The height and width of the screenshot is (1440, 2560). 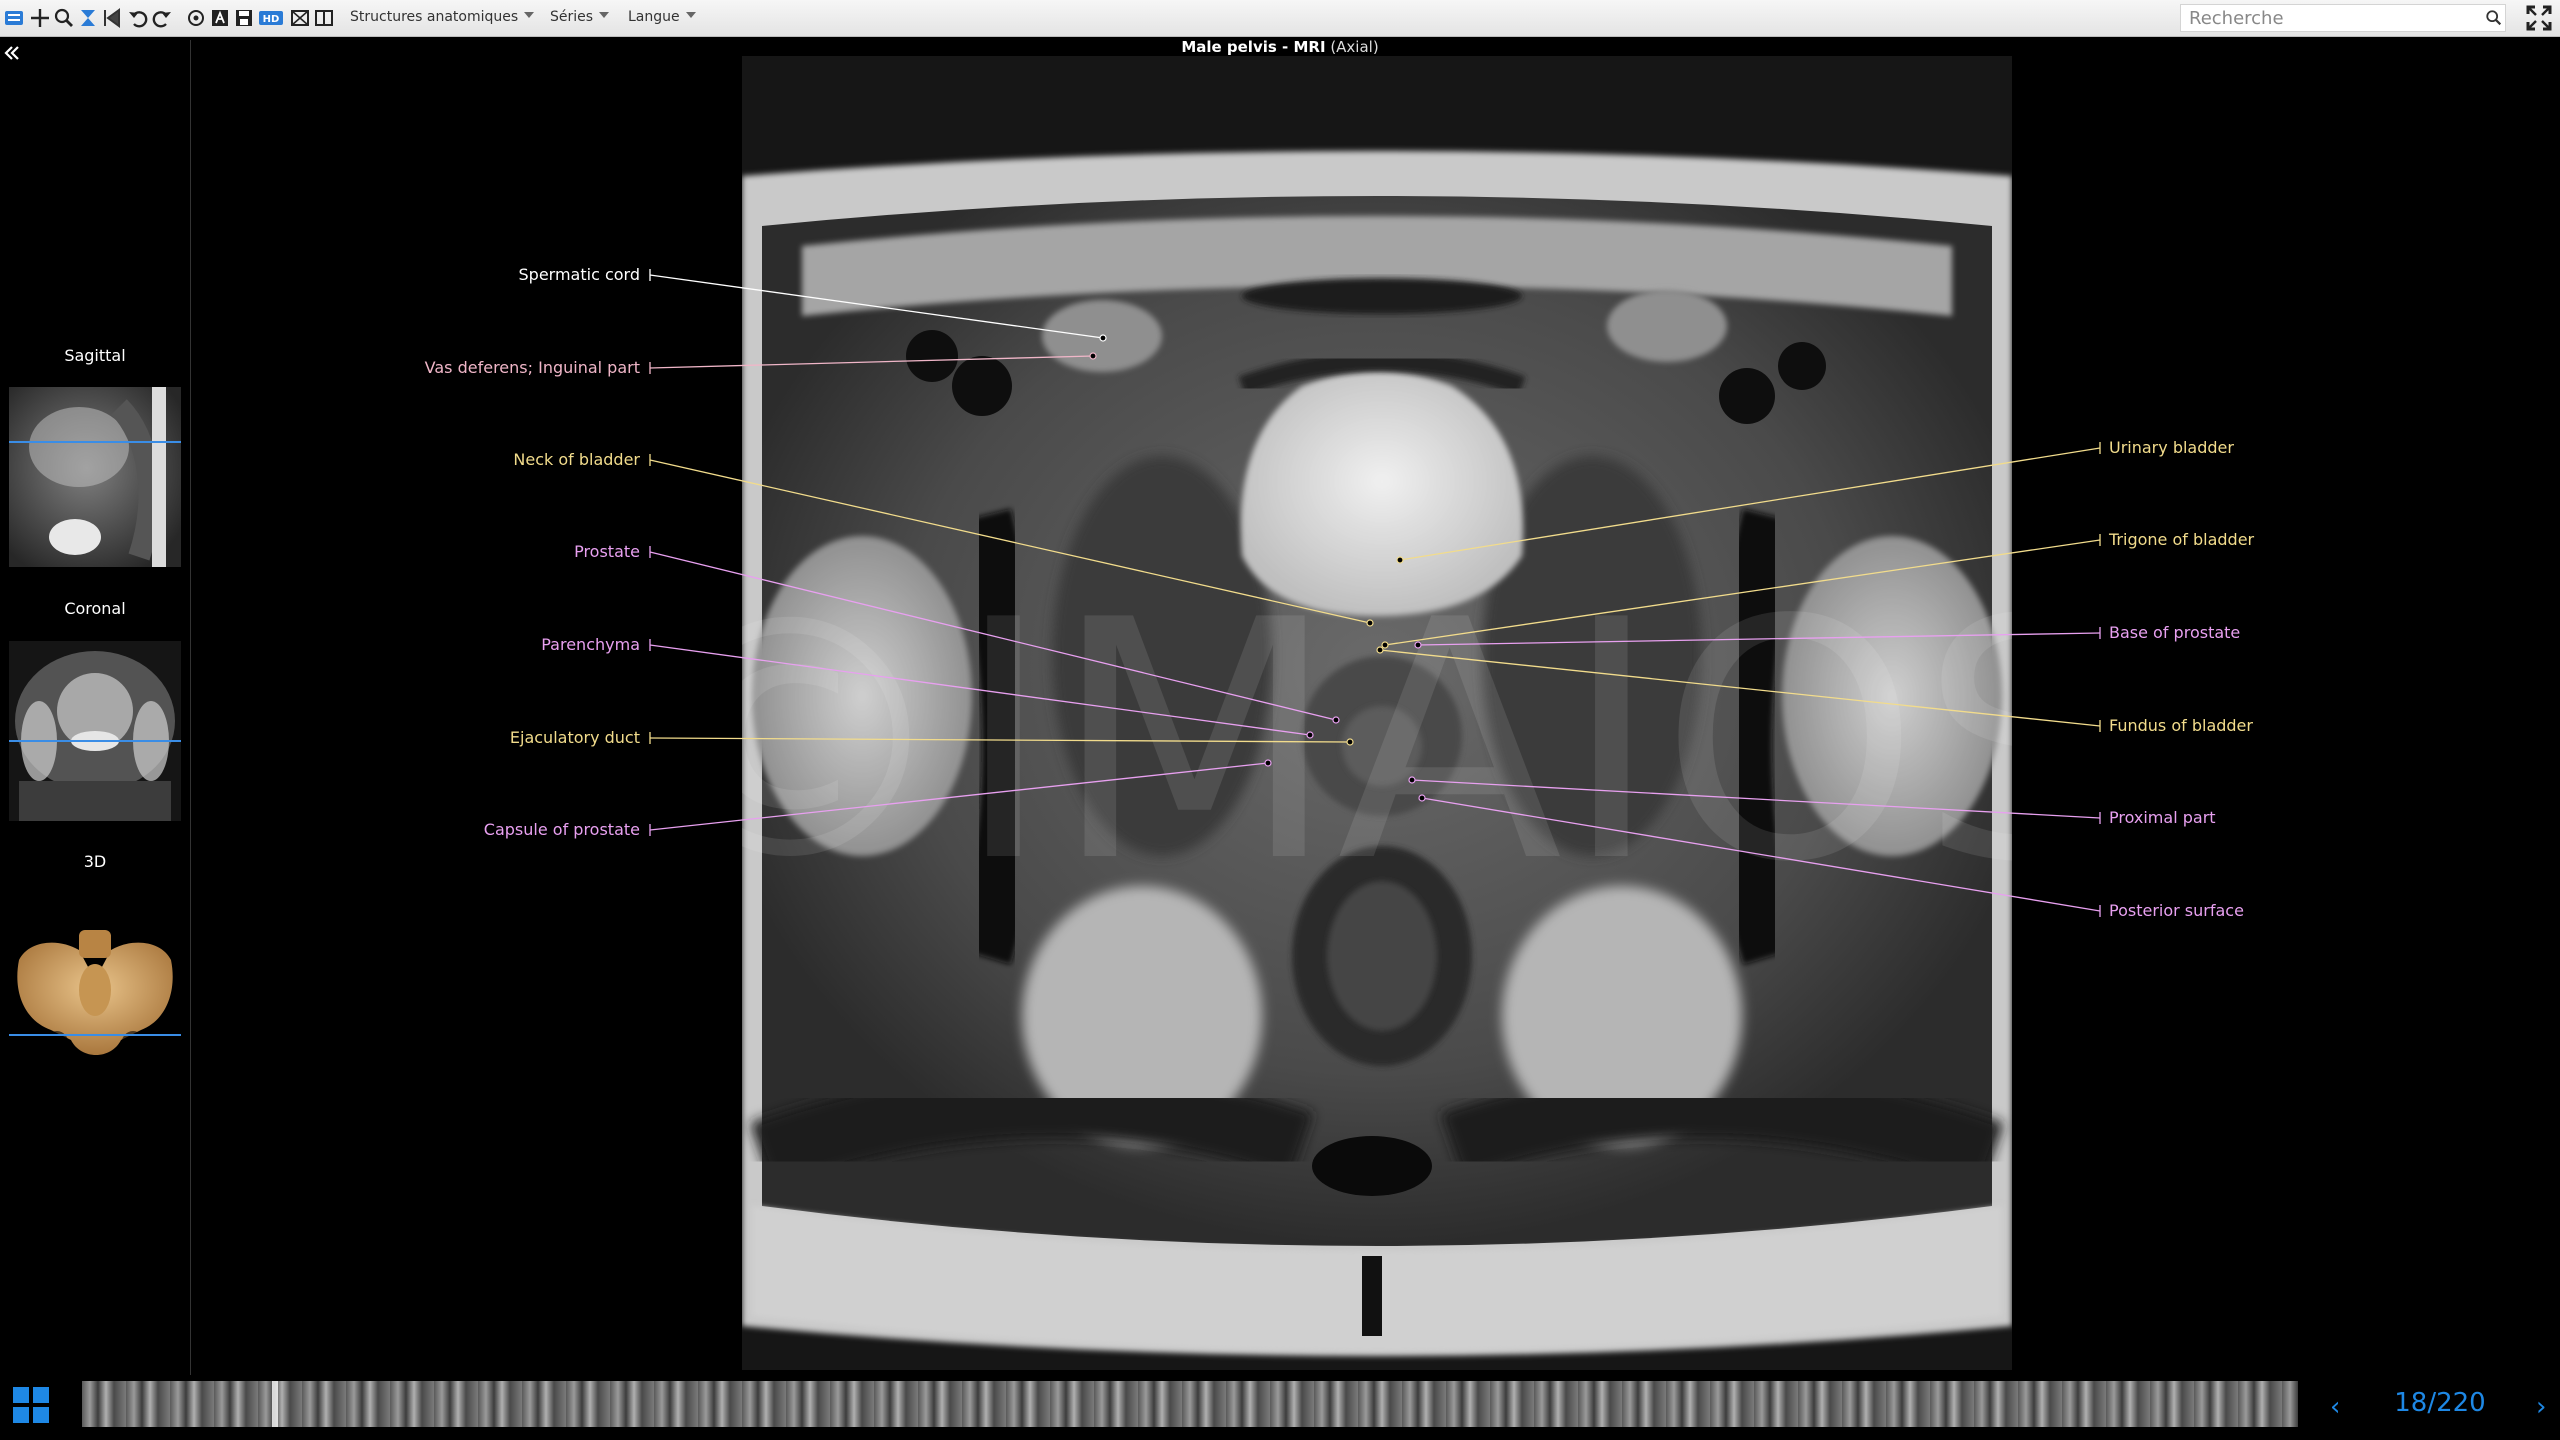 I want to click on coronal-thumbnail-image, so click(x=95, y=731).